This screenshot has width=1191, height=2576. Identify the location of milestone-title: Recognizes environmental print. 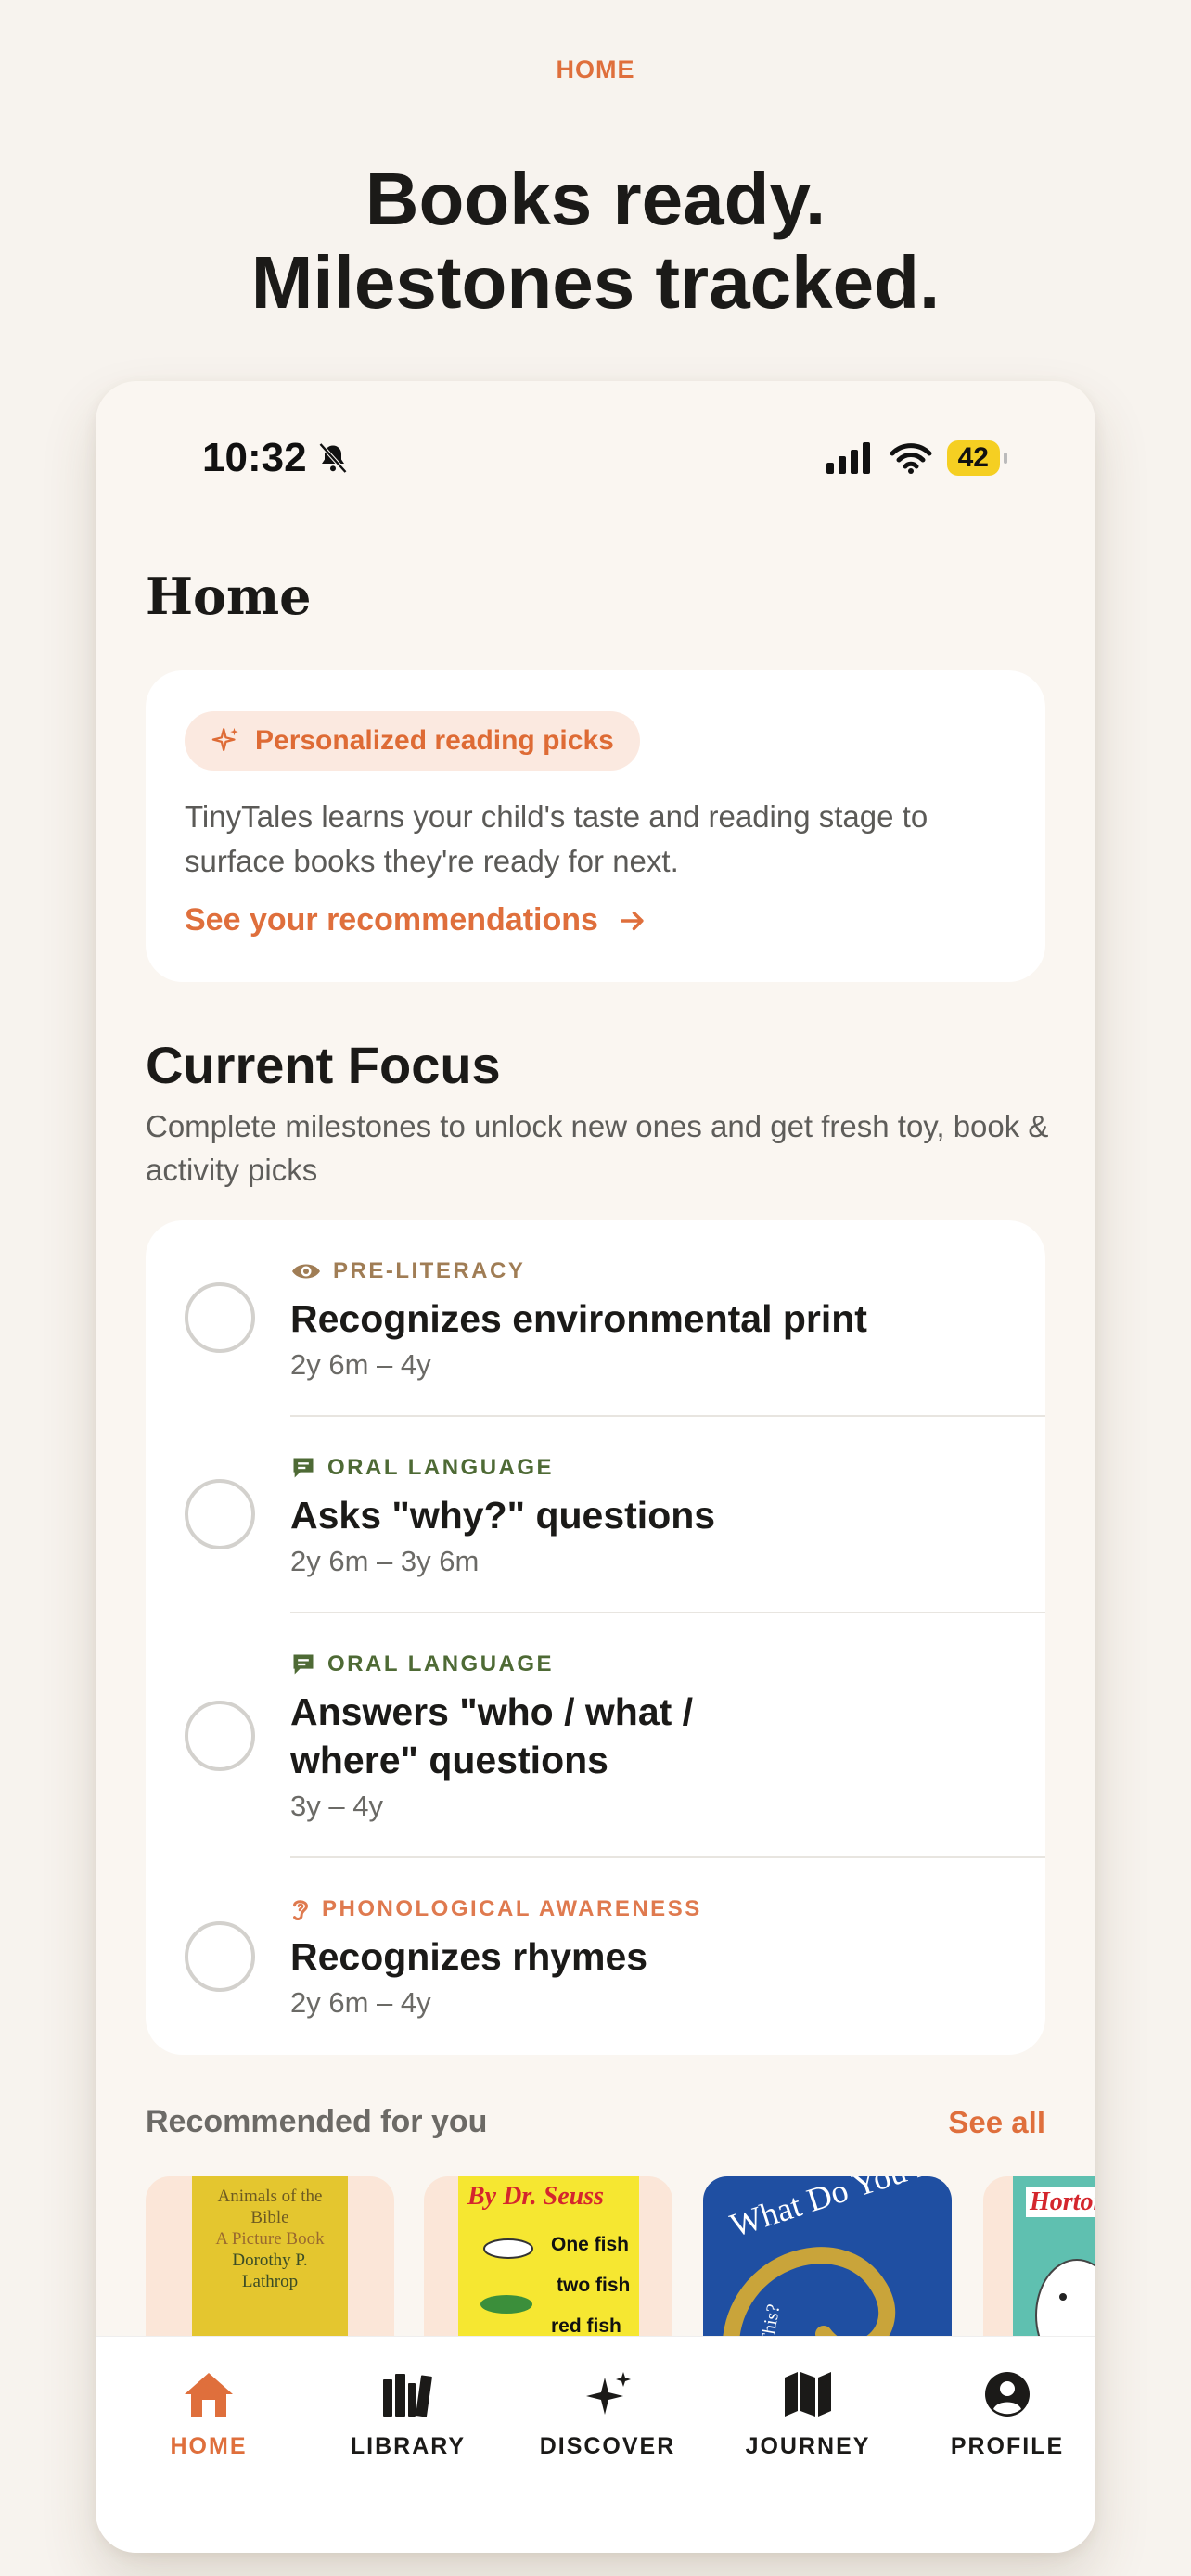
(578, 1318).